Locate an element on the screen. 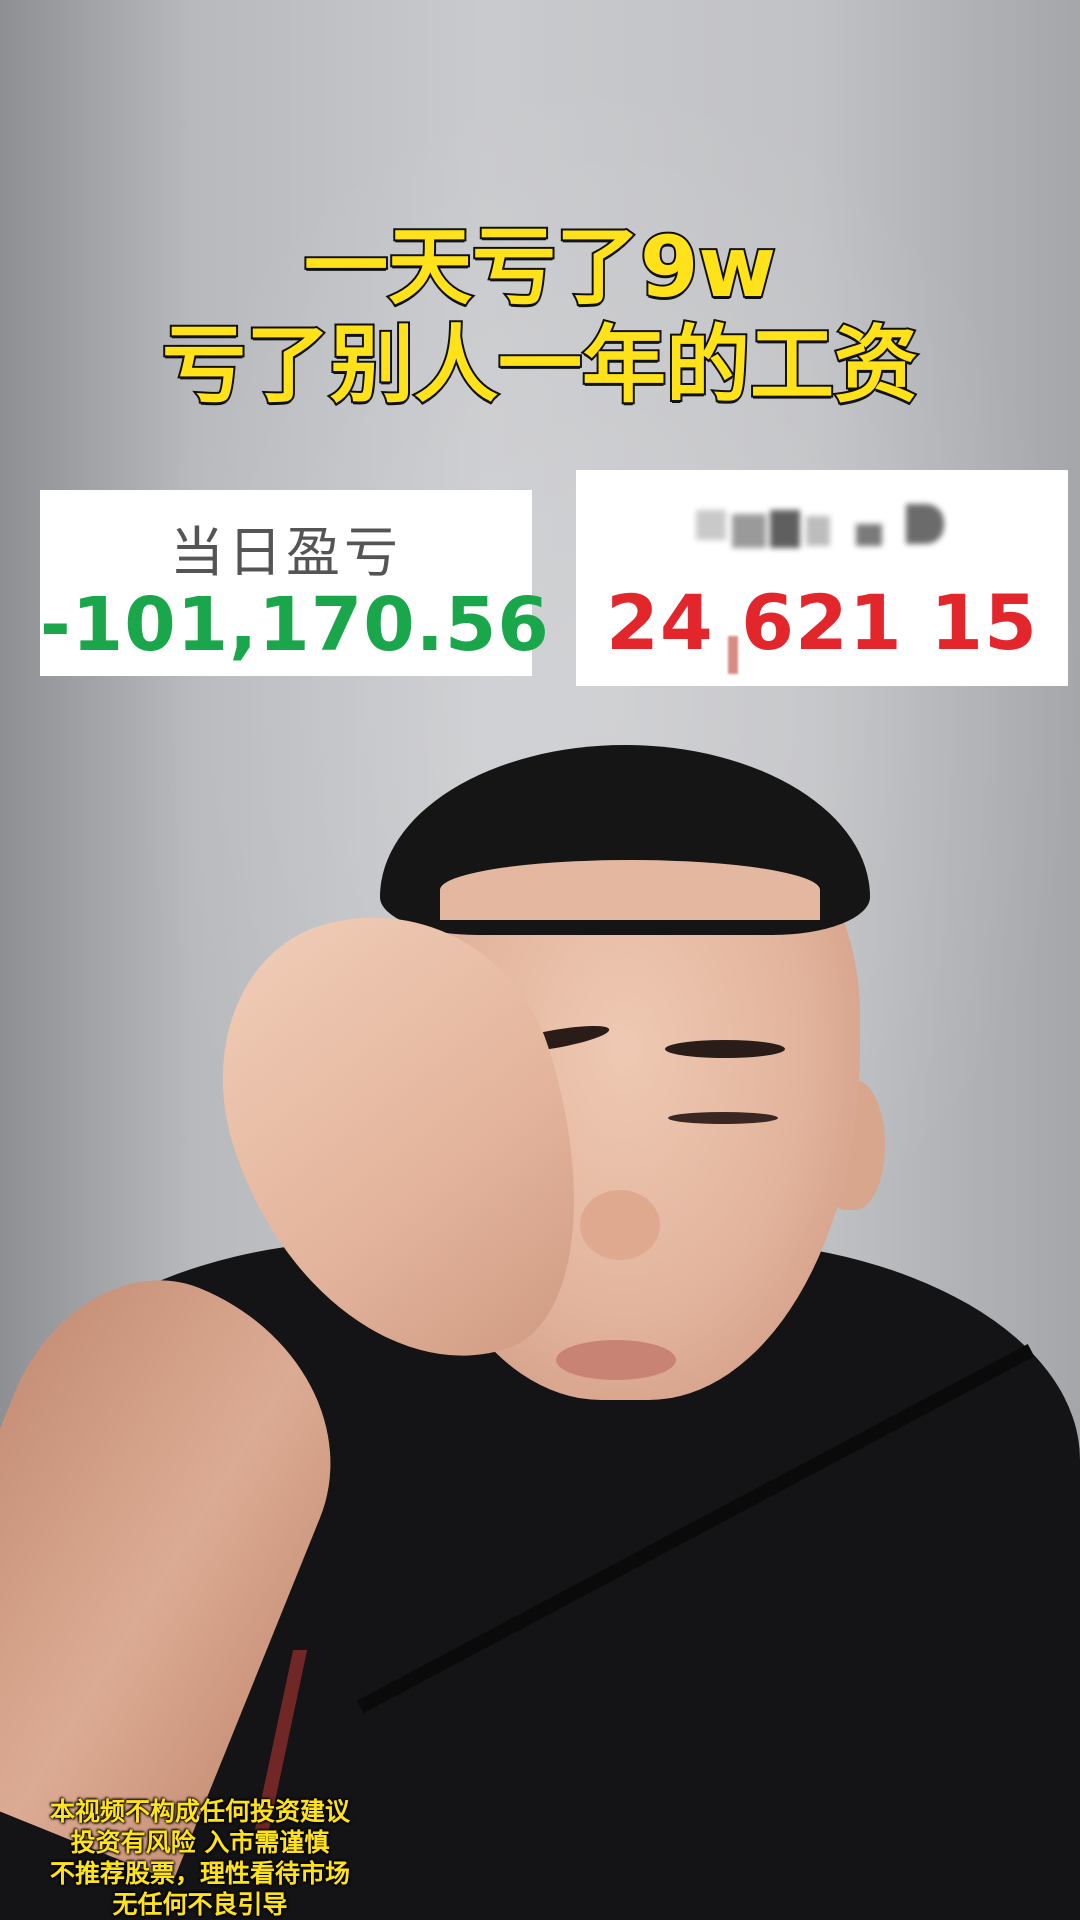  mouth is located at coordinates (616, 1360).